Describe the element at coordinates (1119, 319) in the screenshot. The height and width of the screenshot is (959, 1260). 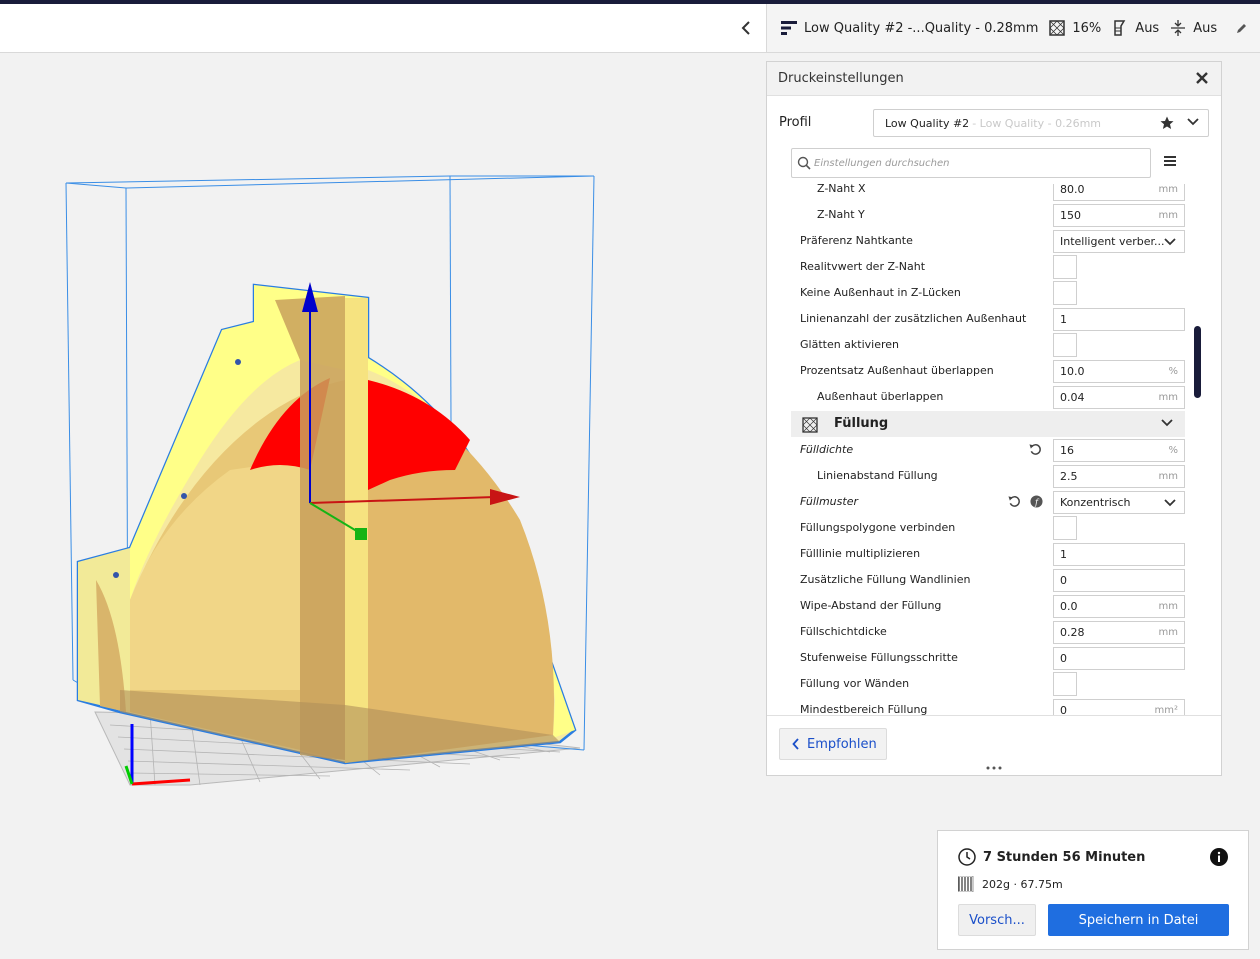
I see `extra-skin-lines-input: 1` at that location.